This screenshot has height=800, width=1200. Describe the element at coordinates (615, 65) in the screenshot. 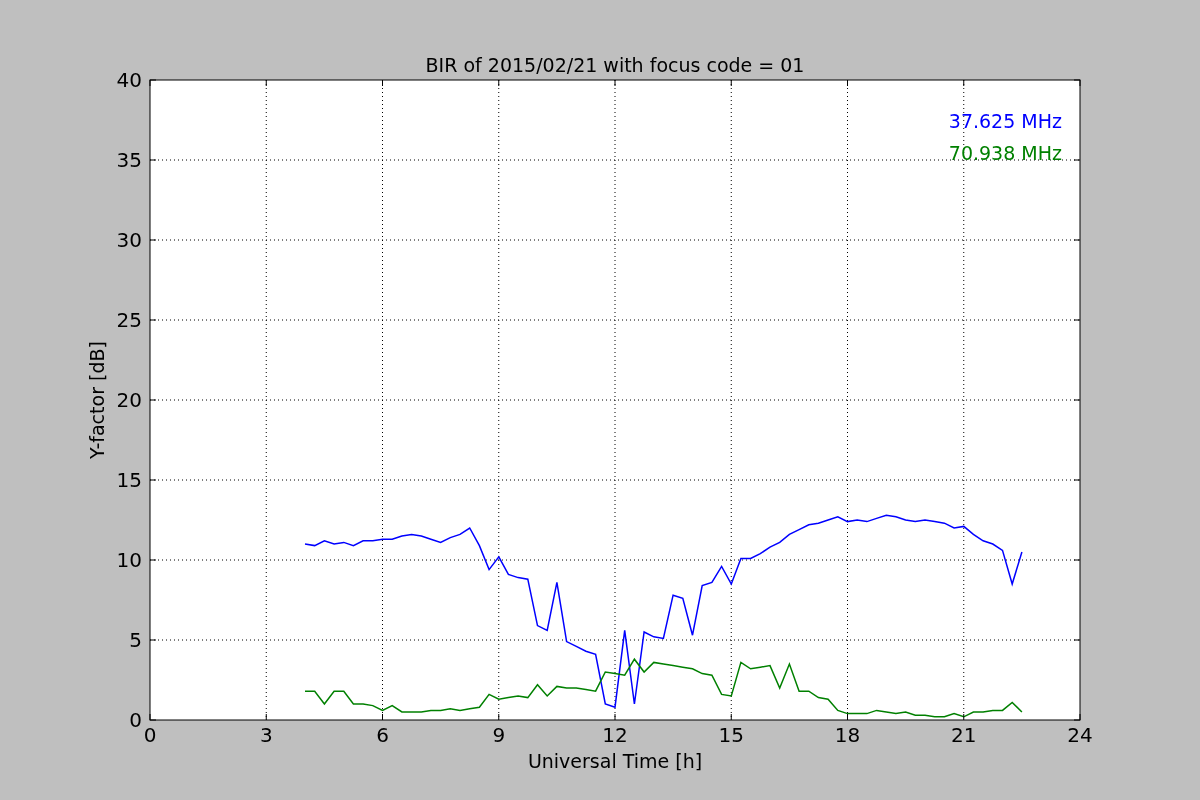

I see `chart-title: BIR of 2015/02/21 with focus code = 01` at that location.